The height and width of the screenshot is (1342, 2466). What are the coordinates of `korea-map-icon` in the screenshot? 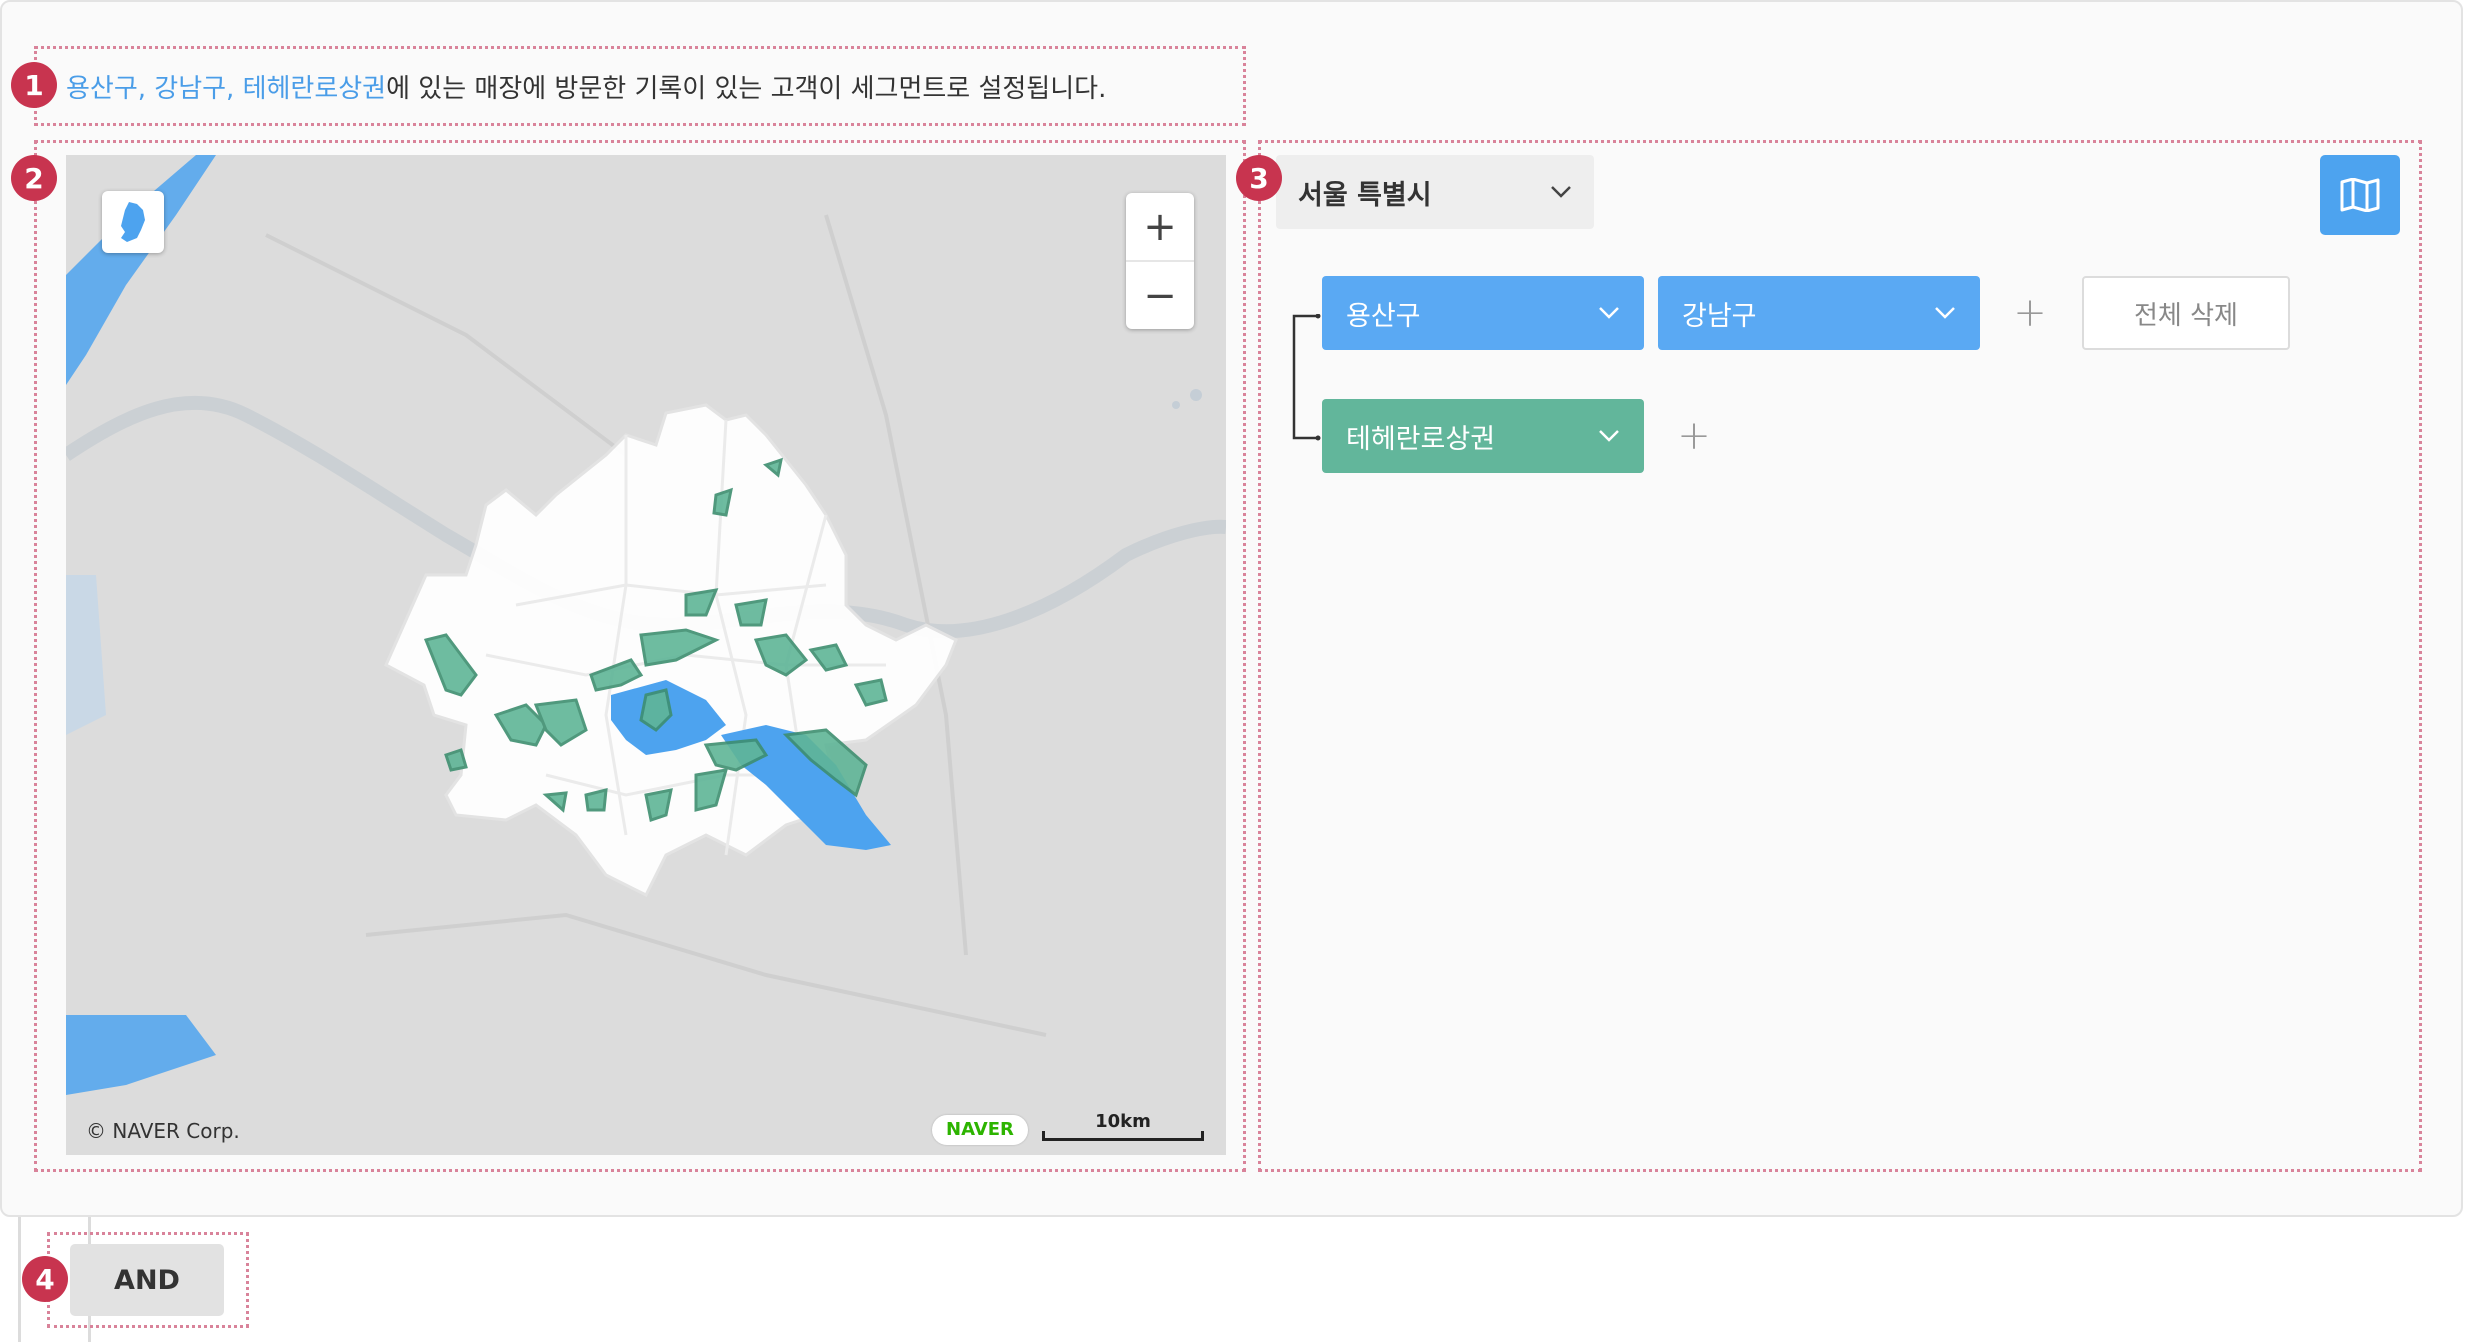 It's located at (133, 222).